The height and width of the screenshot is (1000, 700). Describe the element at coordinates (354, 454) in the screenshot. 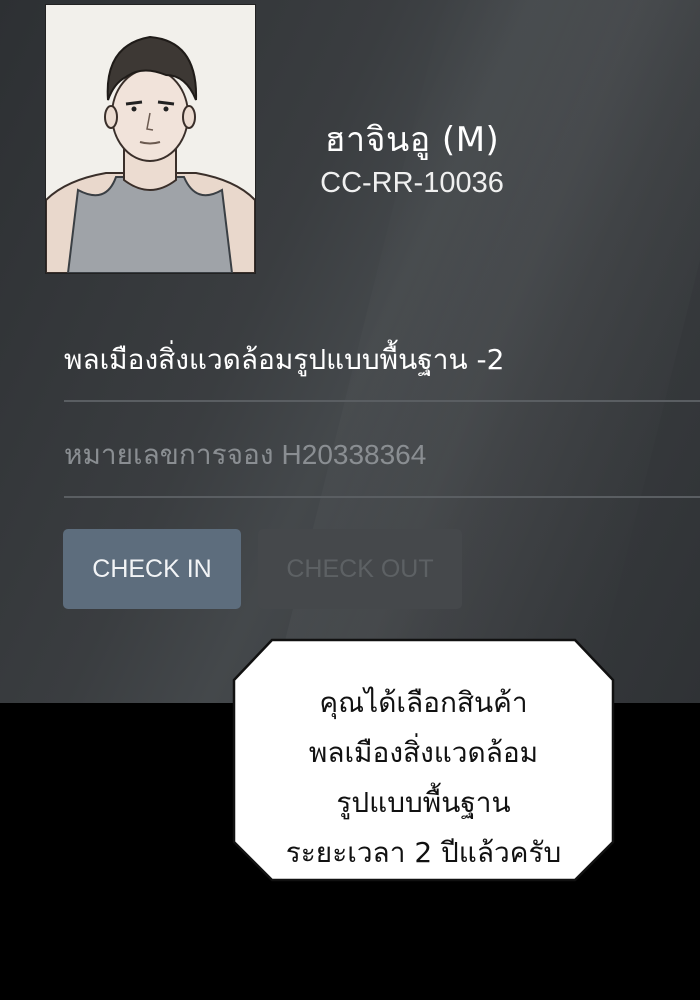

I see `reservation-number: H20338364` at that location.